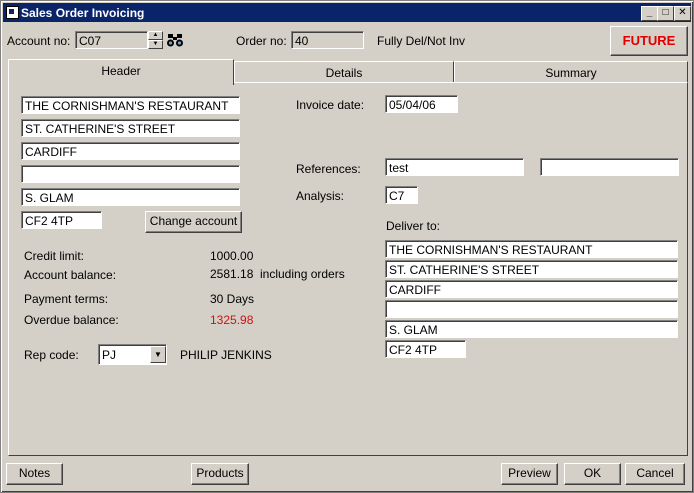 This screenshot has width=694, height=493. Describe the element at coordinates (66, 299) in the screenshot. I see `payment-terms-label: Payment terms:` at that location.